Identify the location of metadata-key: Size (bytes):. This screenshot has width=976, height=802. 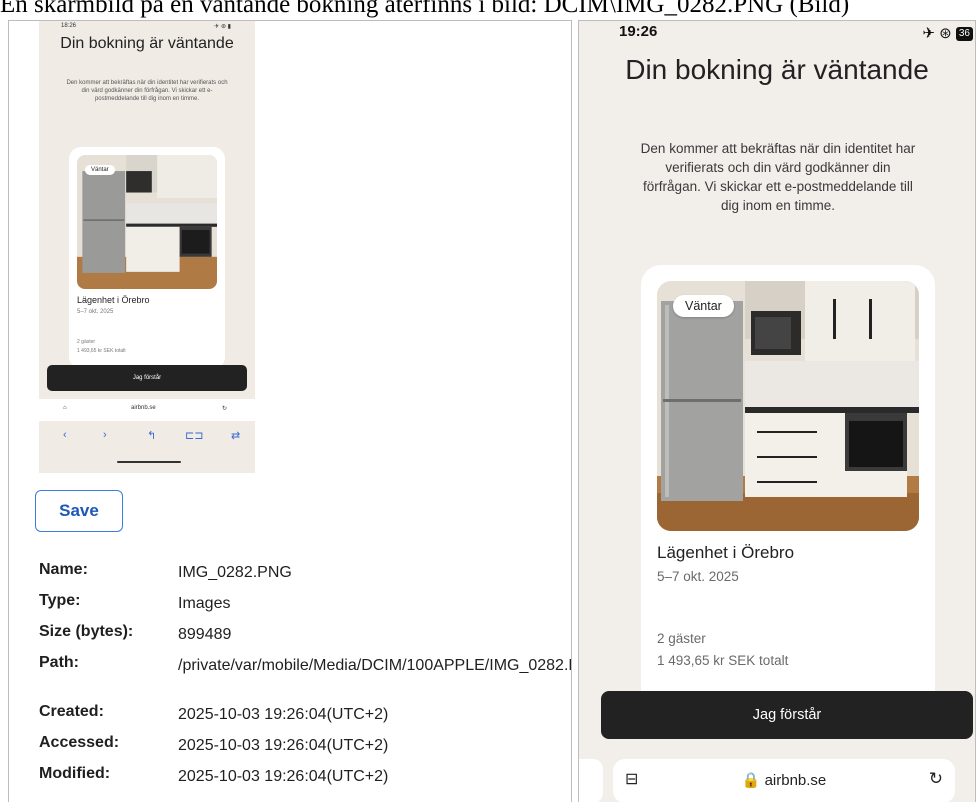
(86, 631).